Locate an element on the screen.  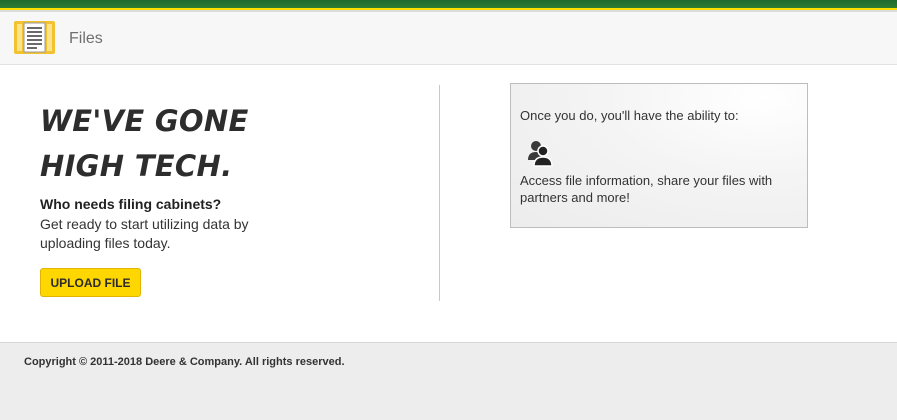
hero-headline: WE'VE GONE HIGH TECH. is located at coordinates (144, 144).